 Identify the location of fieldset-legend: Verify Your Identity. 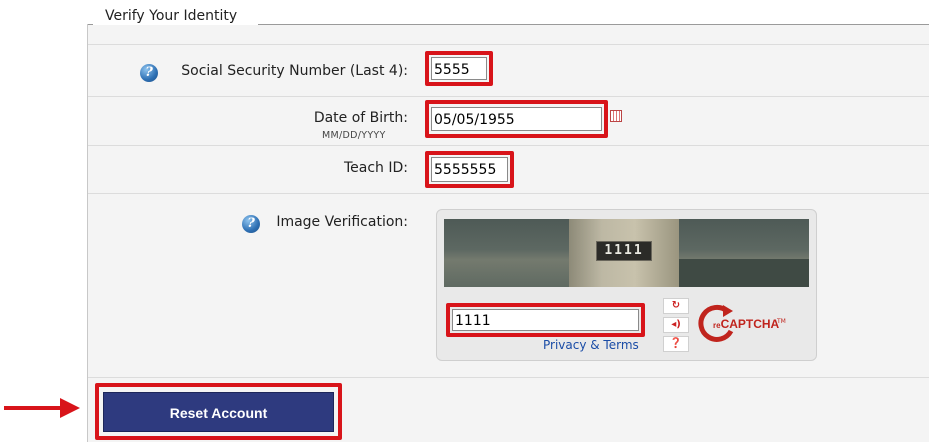
(171, 16).